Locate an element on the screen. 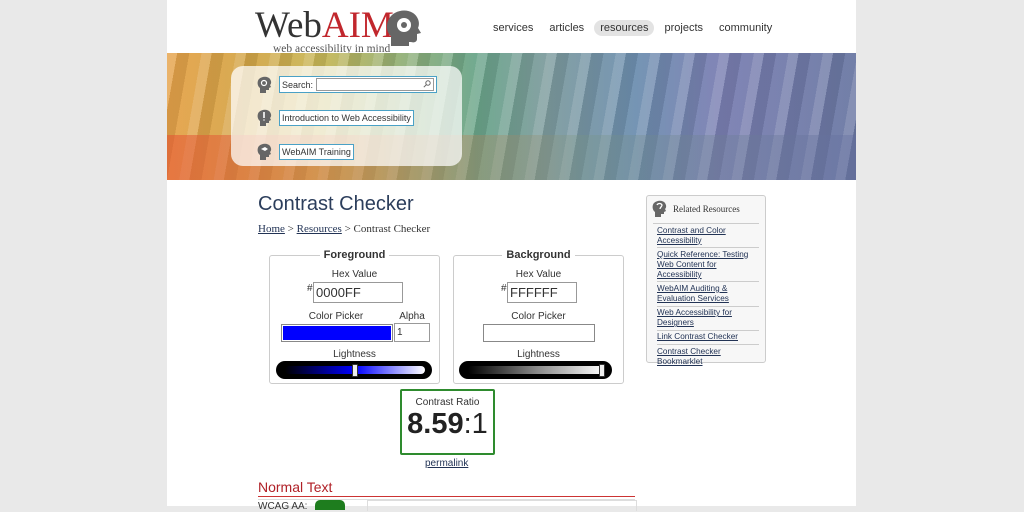 The height and width of the screenshot is (512, 1024). bg-picker-label: Color Picker is located at coordinates (538, 316).